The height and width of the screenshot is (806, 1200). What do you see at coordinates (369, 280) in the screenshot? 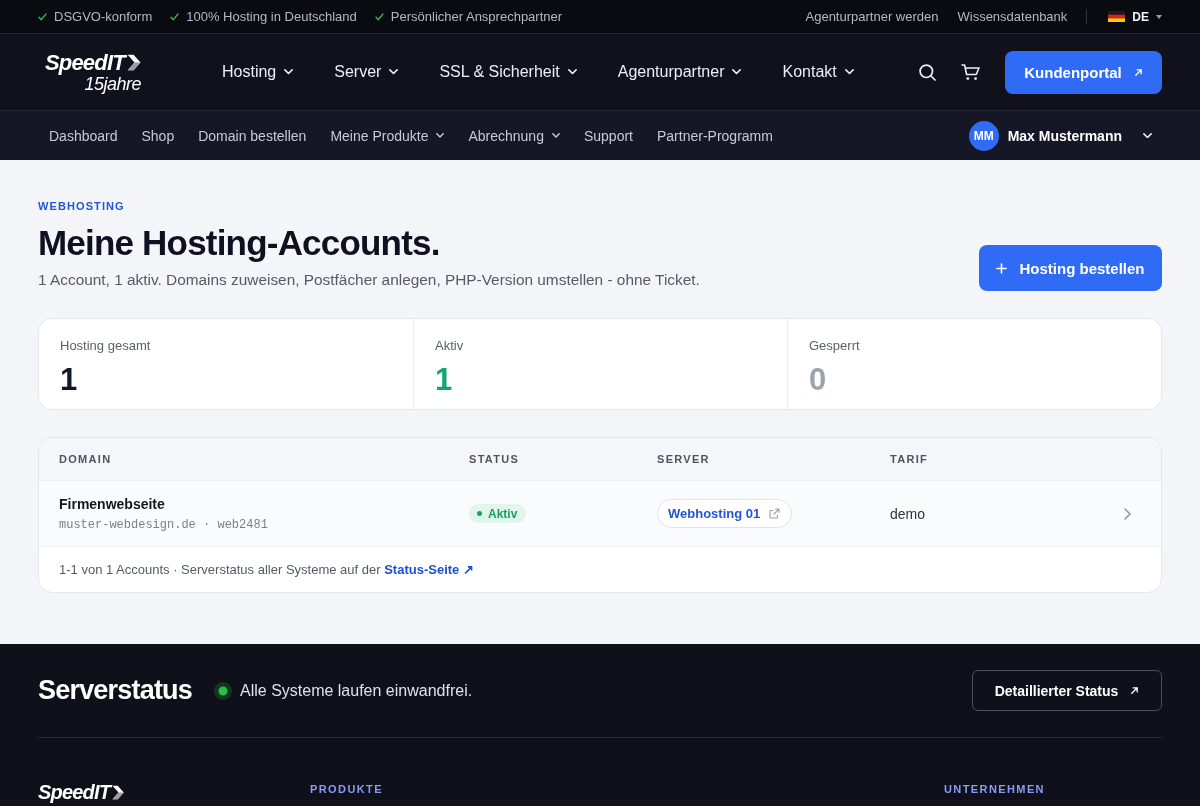
I see `page-subtitle: 1 Account, 1 aktiv. Domains zuweisen, Postfächer anlegen, PHP-Version umstellen - ohne Ticket.` at bounding box center [369, 280].